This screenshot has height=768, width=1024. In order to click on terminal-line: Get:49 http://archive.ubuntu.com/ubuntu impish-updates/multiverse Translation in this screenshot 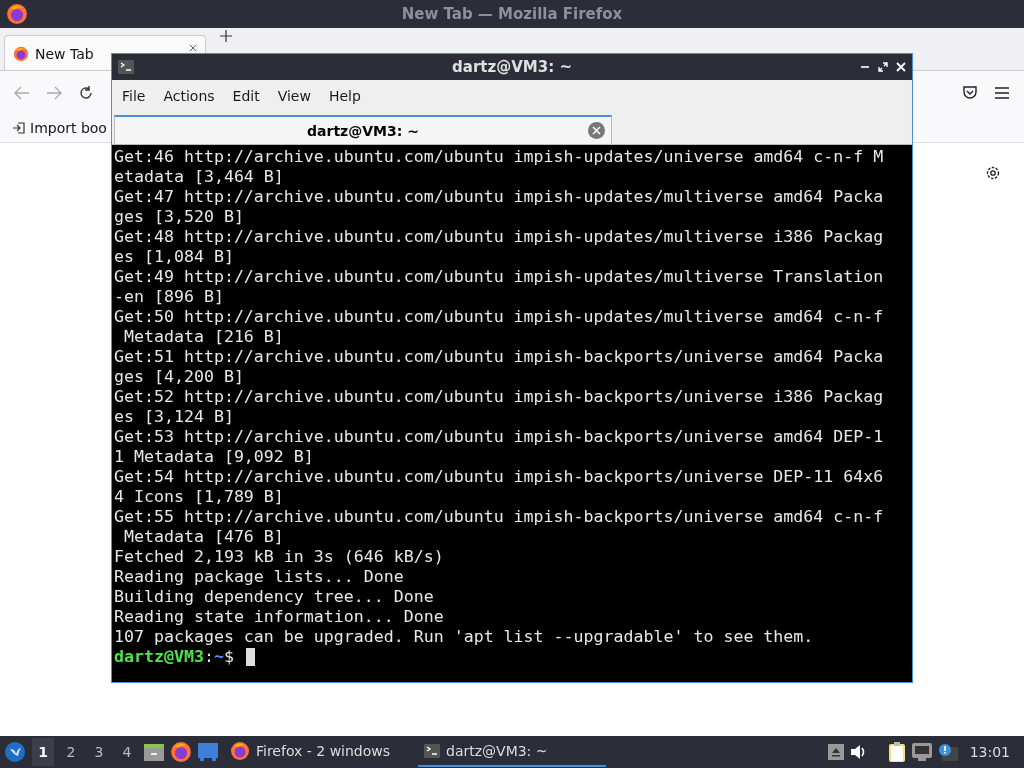, I will do `click(499, 277)`.